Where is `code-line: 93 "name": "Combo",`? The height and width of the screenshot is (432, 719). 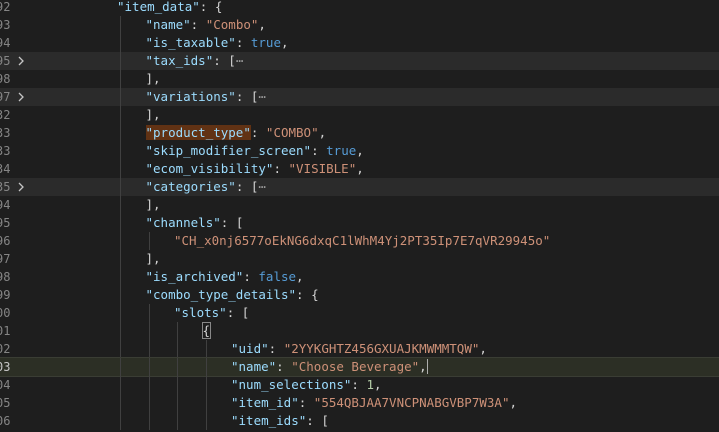
code-line: 93 "name": "Combo", is located at coordinates (359, 25).